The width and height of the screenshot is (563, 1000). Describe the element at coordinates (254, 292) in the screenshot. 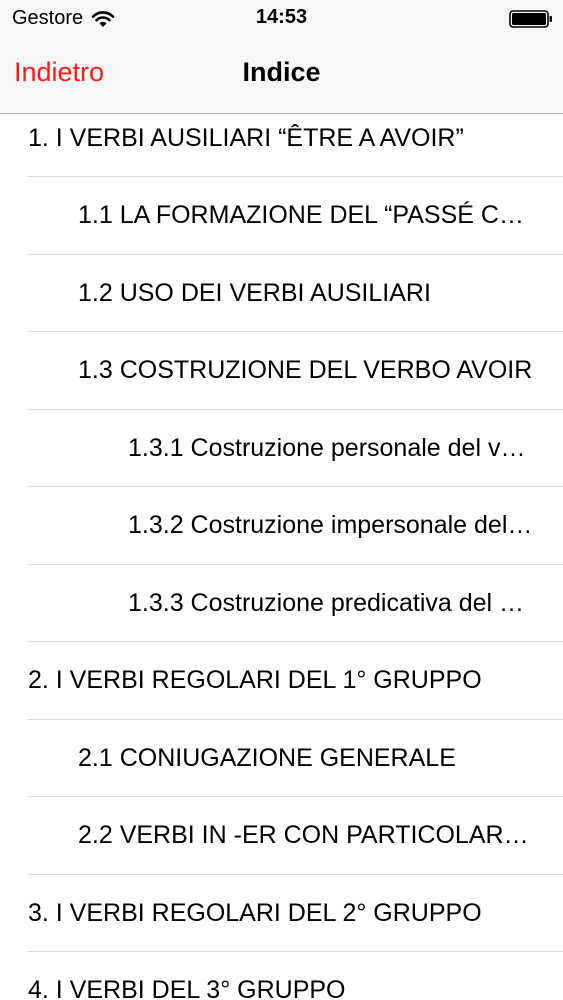

I see `toc-item-label: 1.2 USO DEI VERBI AUSILIARI` at that location.